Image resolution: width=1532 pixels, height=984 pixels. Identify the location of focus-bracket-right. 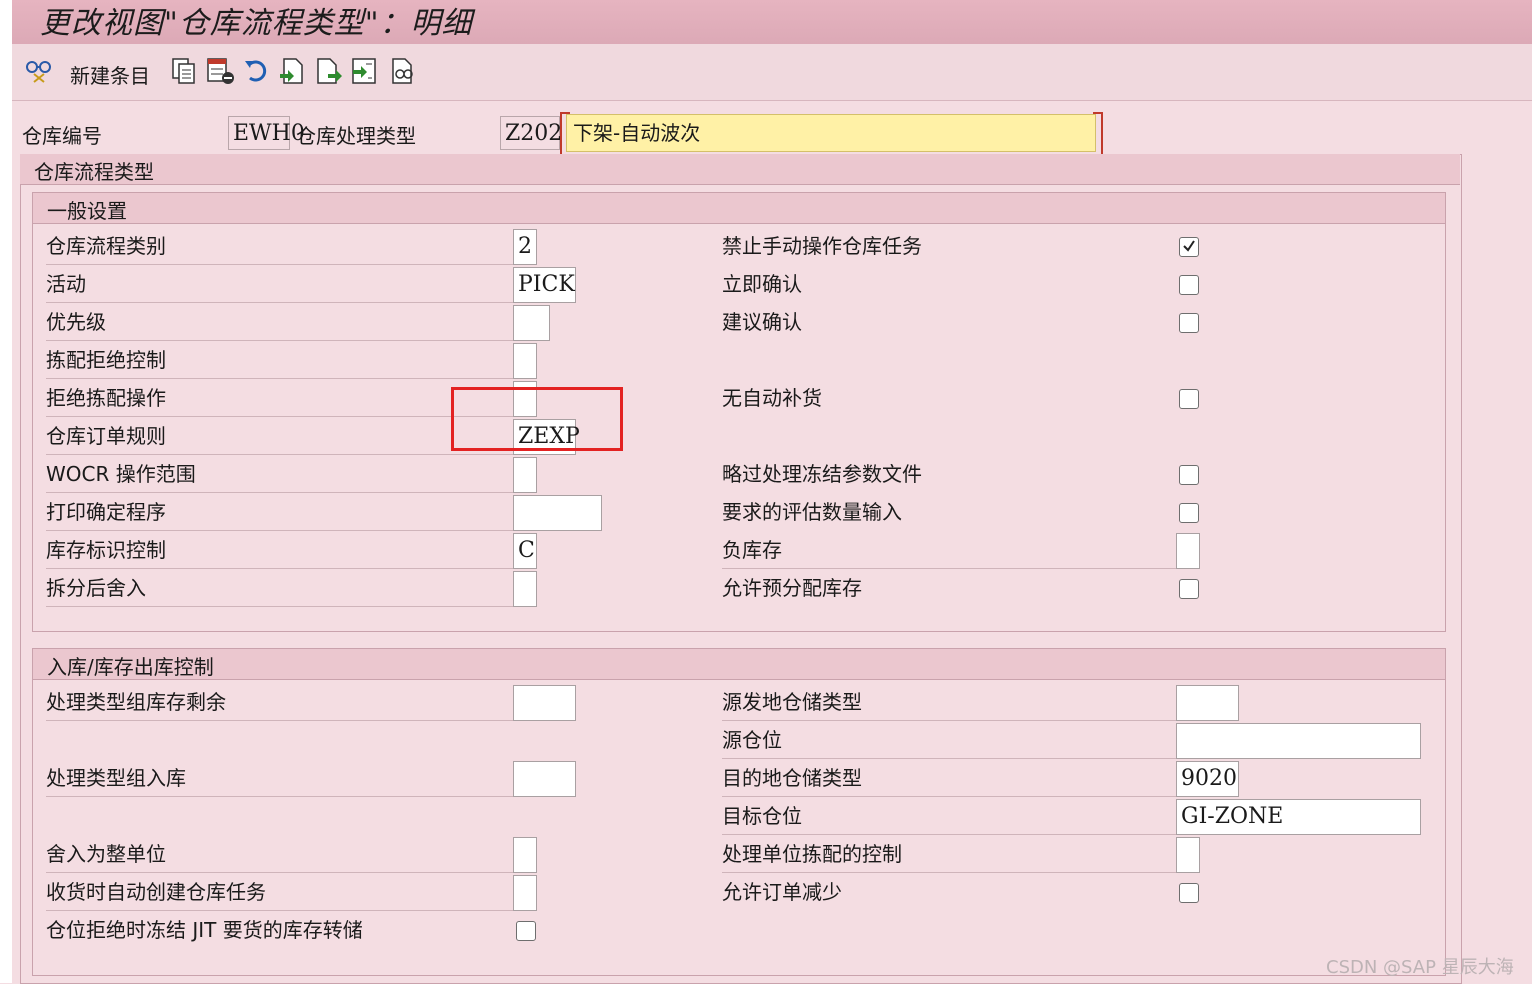
(1098, 134).